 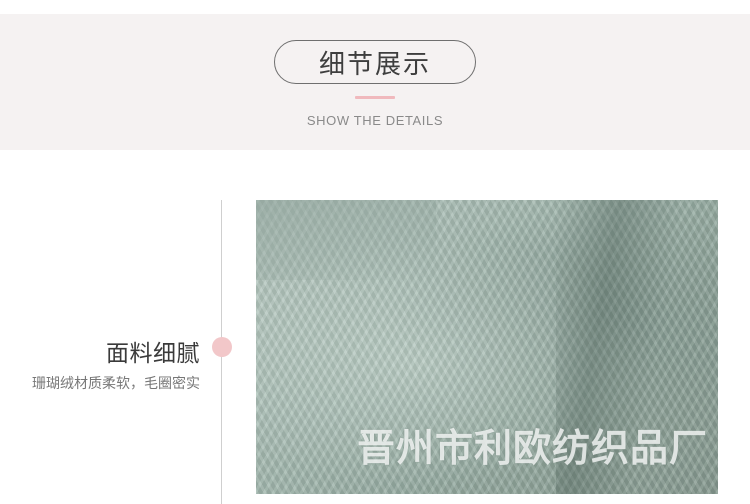 I want to click on fabric-fold, so click(x=346, y=240).